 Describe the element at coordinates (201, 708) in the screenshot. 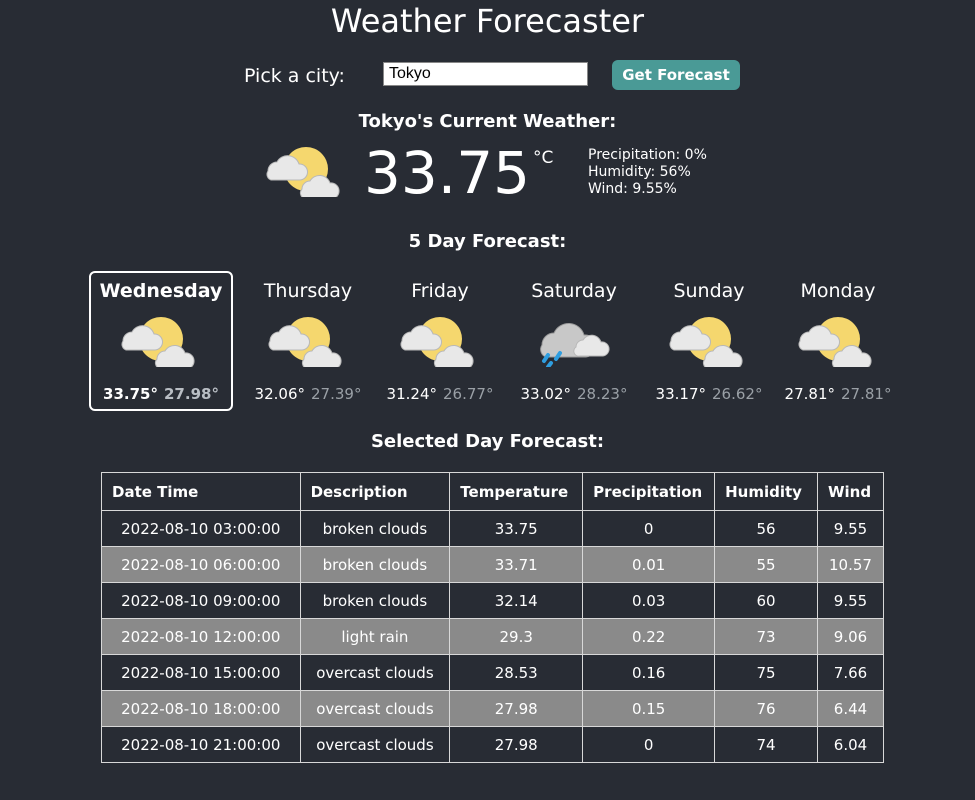

I see `datetime-cell: 2022-08-10 18:00:00` at that location.